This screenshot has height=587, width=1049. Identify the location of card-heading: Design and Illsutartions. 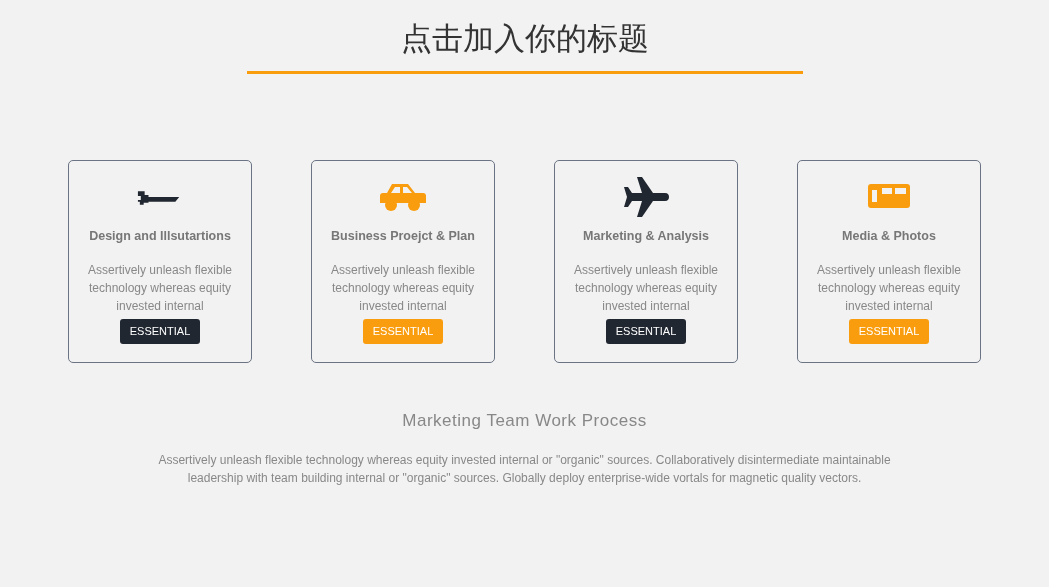
(160, 237).